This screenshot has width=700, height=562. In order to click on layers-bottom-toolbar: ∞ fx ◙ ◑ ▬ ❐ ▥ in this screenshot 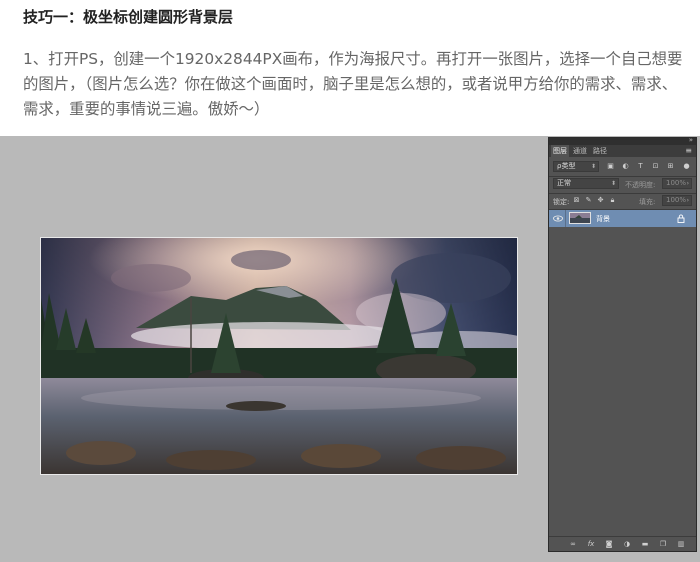, I will do `click(622, 543)`.